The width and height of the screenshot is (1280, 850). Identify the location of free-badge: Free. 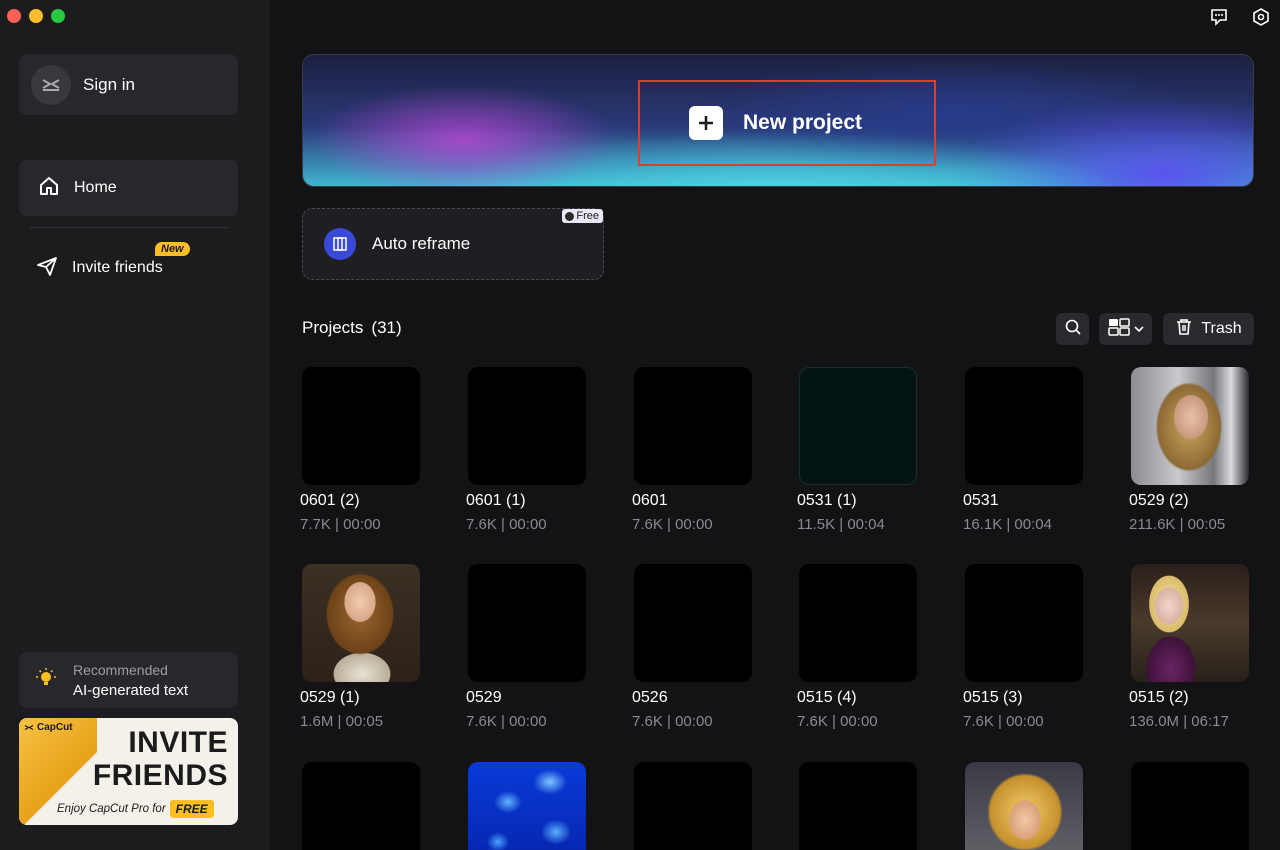
(582, 216).